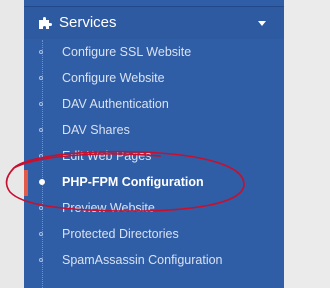 The width and height of the screenshot is (330, 288). I want to click on menu-item-label: DAV Shares, so click(96, 130).